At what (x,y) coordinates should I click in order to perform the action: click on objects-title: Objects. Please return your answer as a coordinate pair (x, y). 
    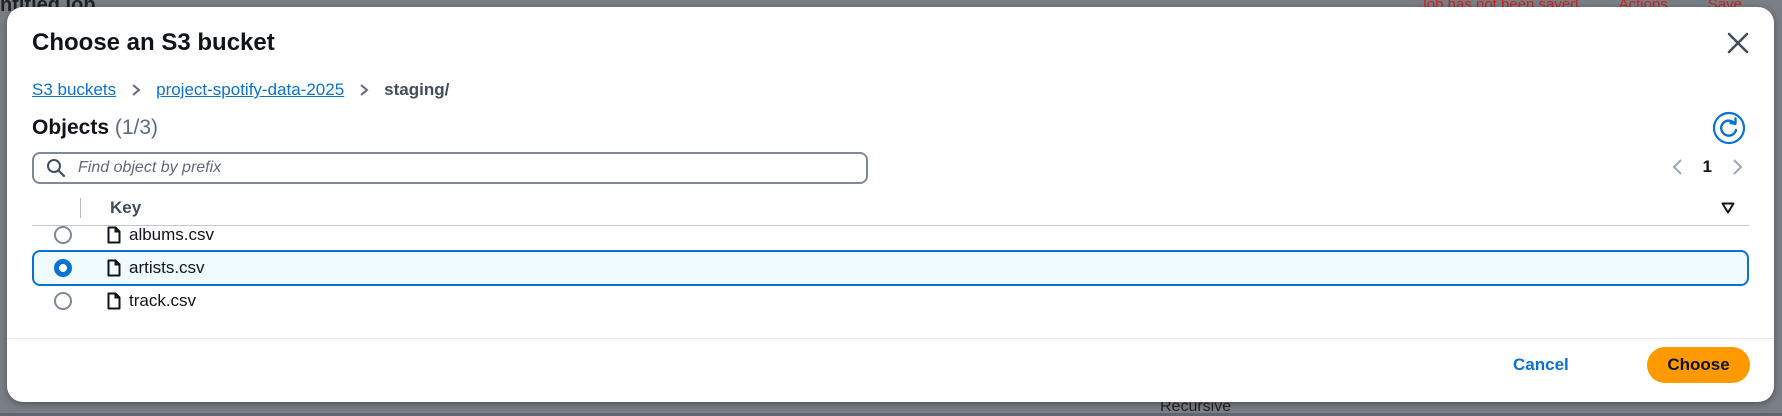
    Looking at the image, I should click on (71, 127).